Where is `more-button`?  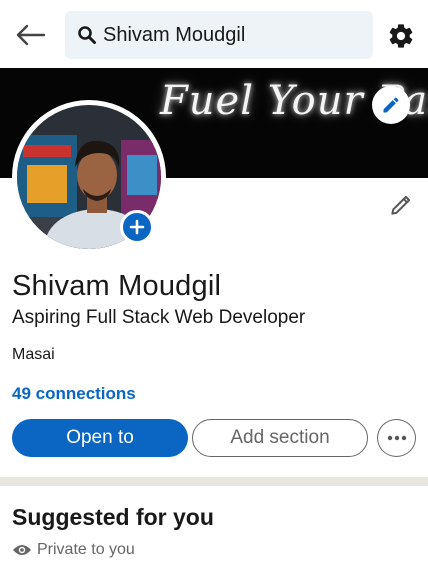 more-button is located at coordinates (396, 438).